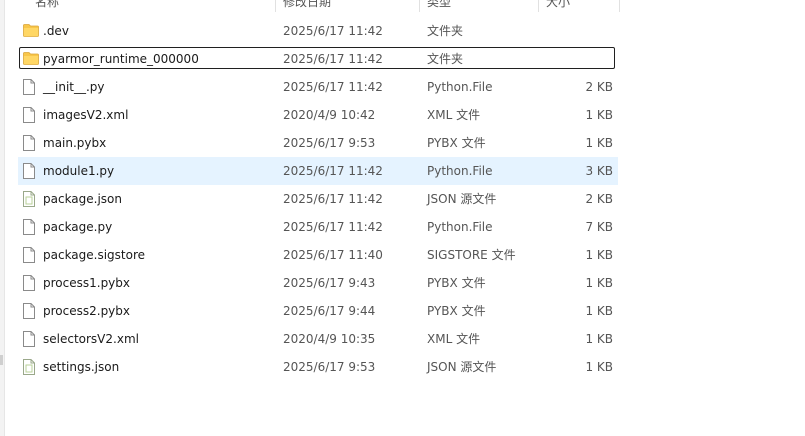 Image resolution: width=805 pixels, height=436 pixels. Describe the element at coordinates (86, 283) in the screenshot. I see `file-name: process1.pybx` at that location.